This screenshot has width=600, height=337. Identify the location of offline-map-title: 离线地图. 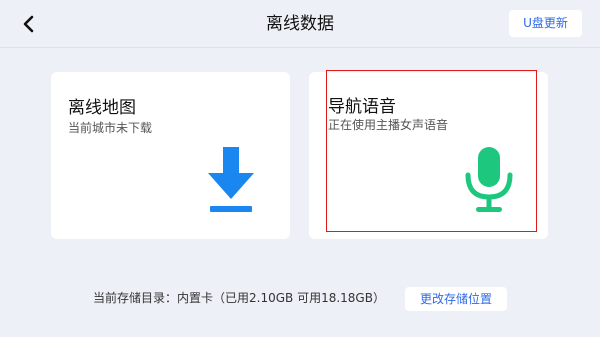
(102, 108).